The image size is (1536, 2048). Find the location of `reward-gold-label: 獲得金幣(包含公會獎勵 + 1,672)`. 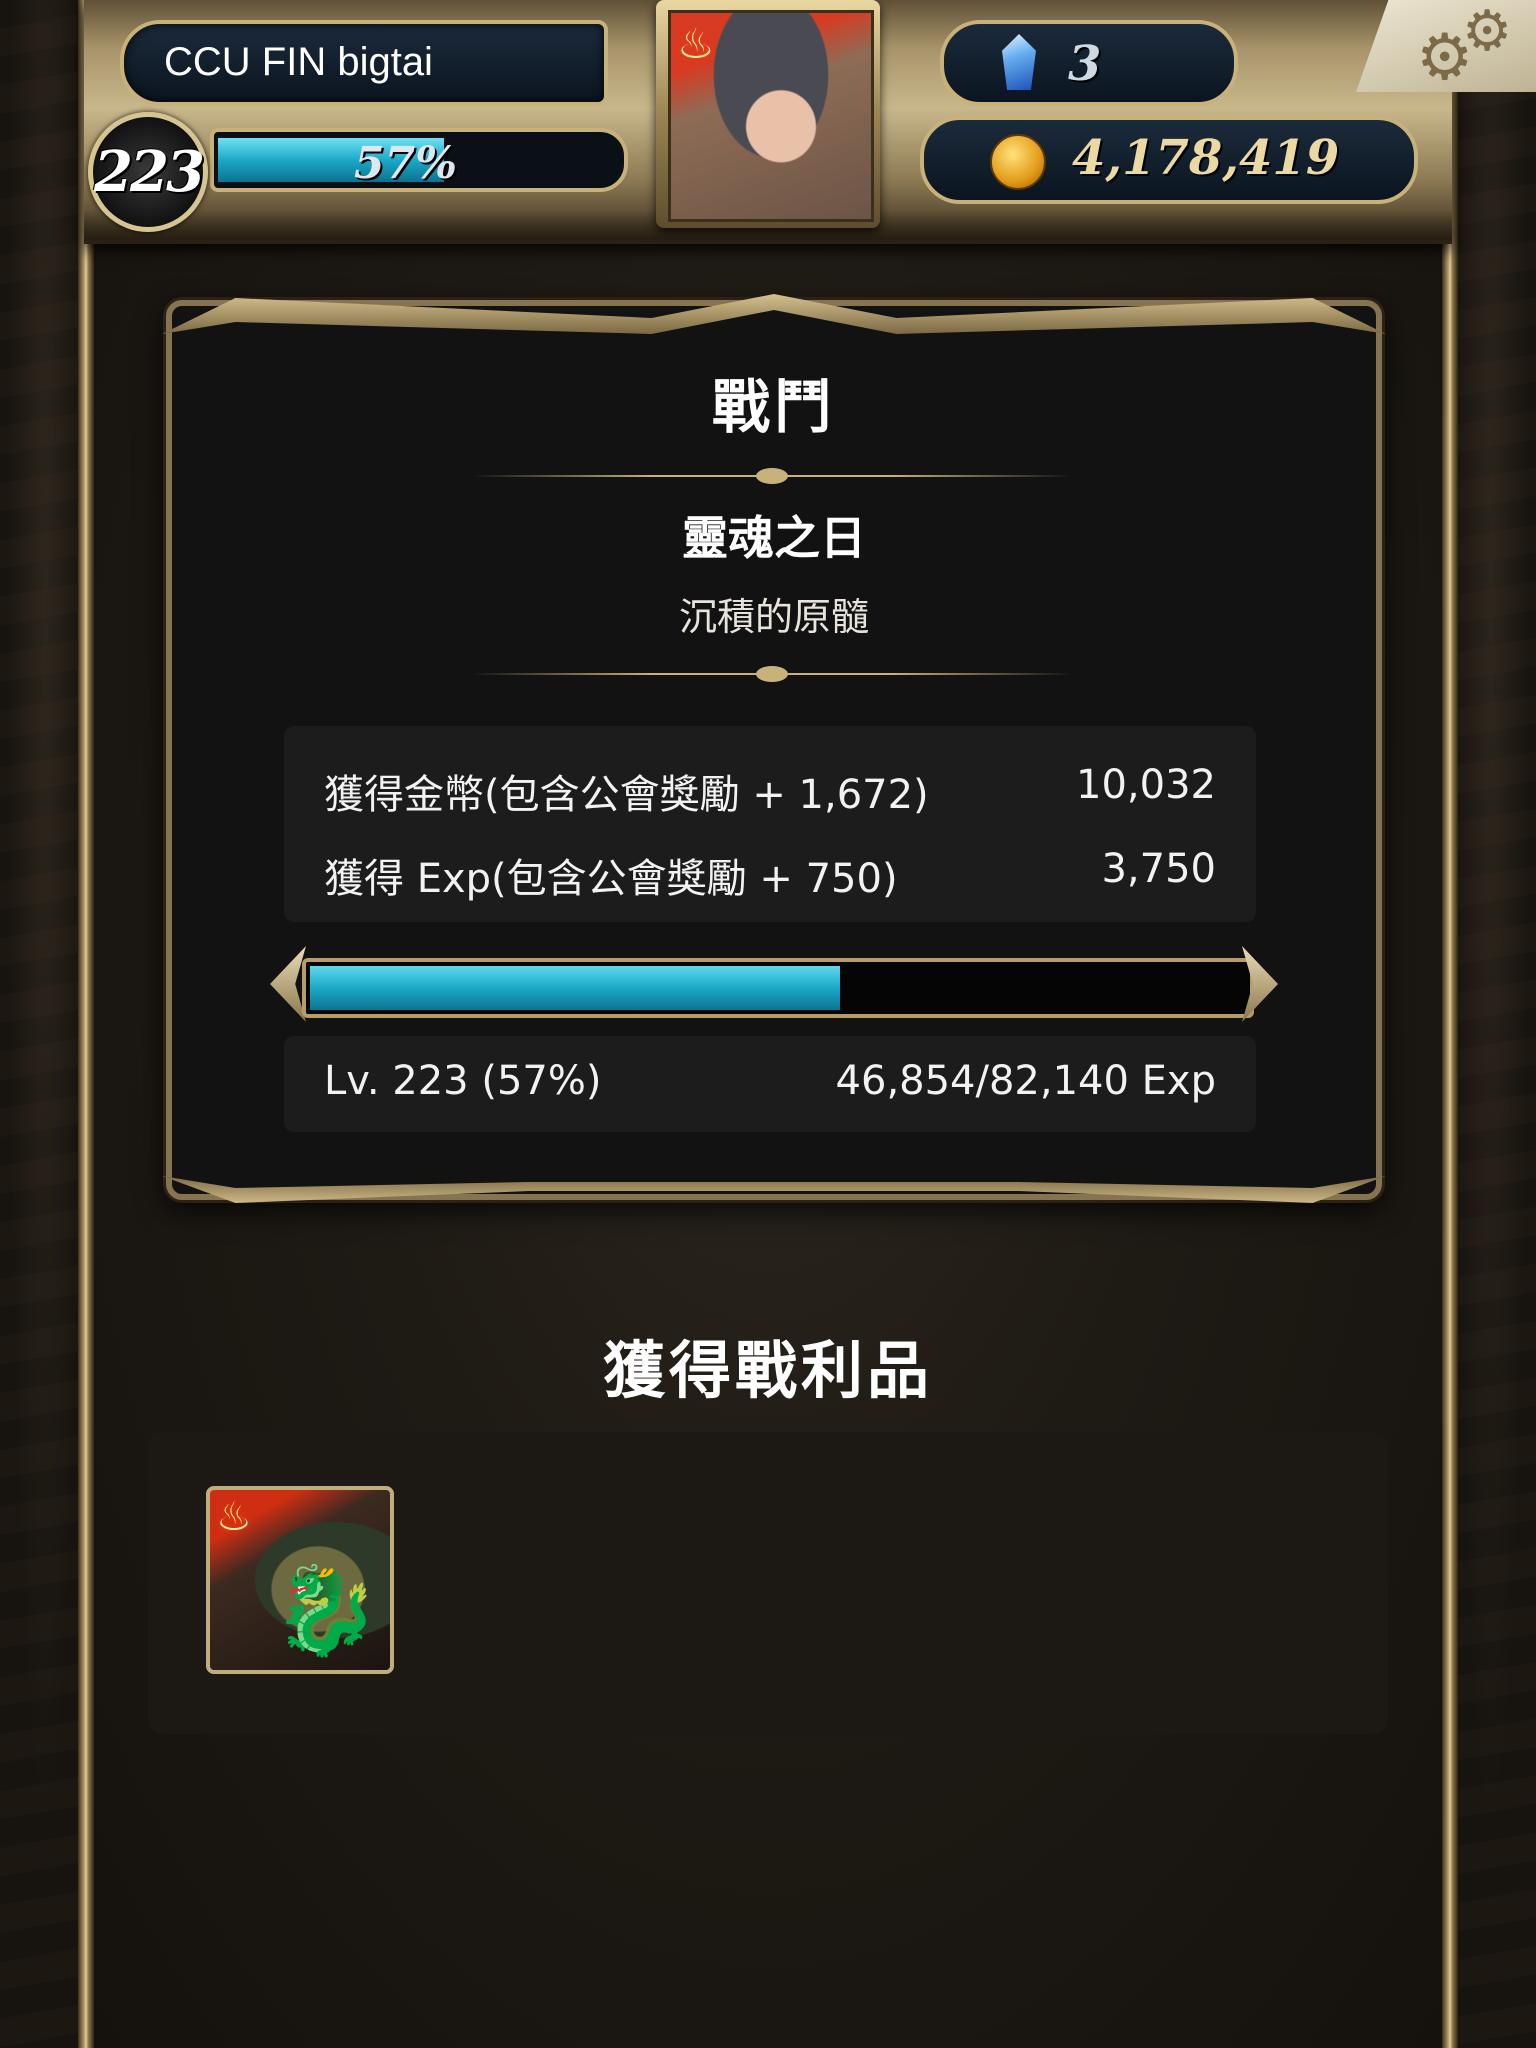

reward-gold-label: 獲得金幣(包含公會獎勵 + 1,672) is located at coordinates (626, 795).